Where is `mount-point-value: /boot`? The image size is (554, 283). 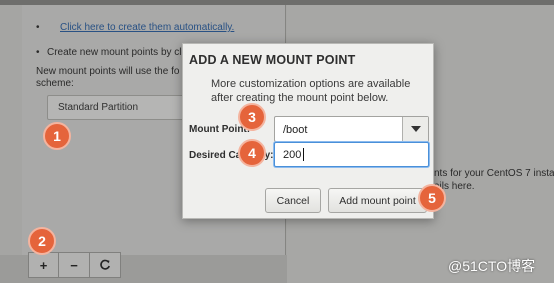
mount-point-value: /boot is located at coordinates (295, 130).